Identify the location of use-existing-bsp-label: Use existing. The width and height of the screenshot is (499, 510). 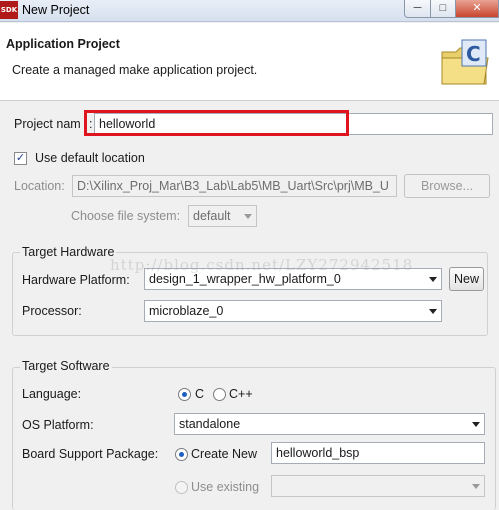
(225, 487).